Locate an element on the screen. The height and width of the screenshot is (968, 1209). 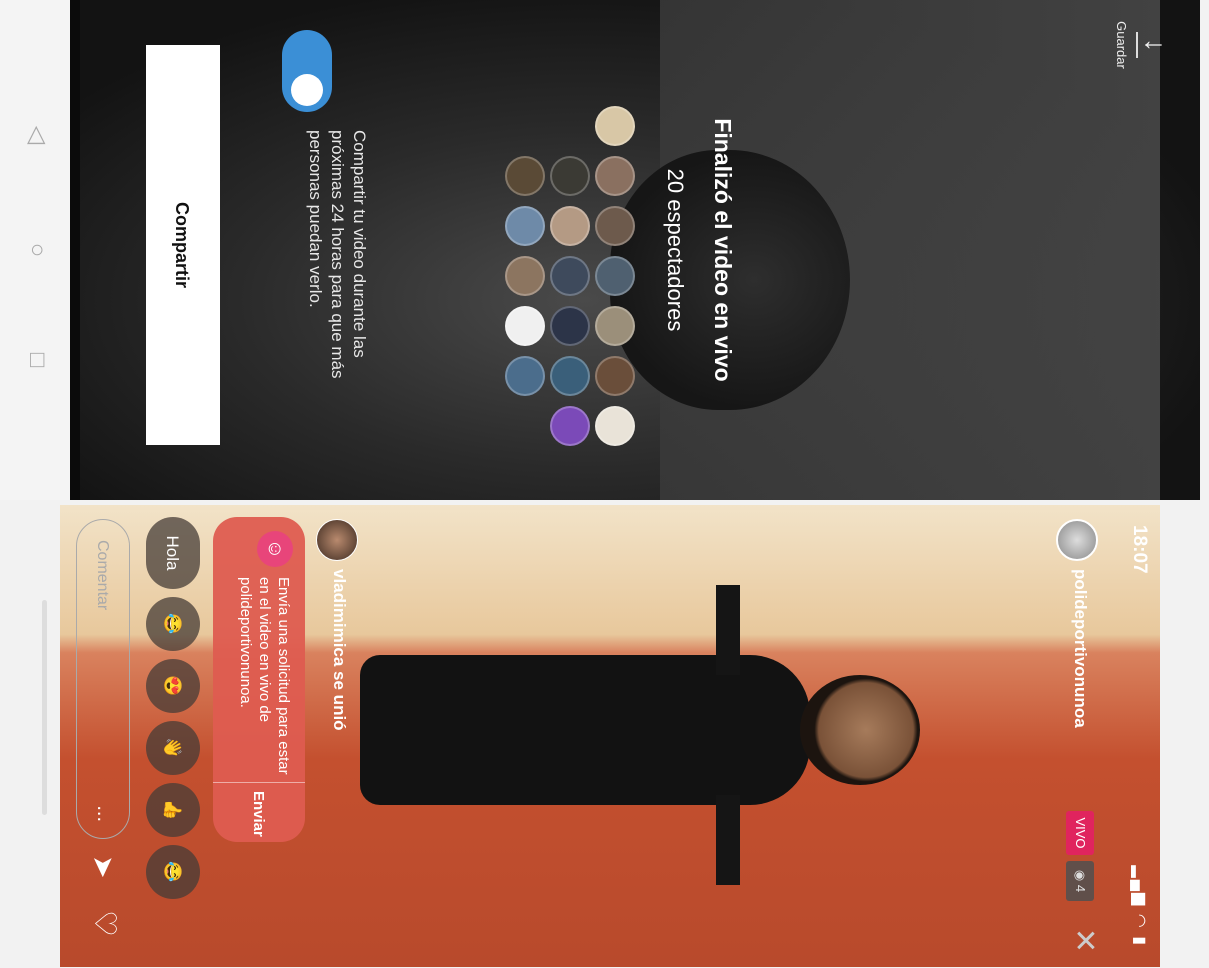
download-baseline is located at coordinates (1137, 45).